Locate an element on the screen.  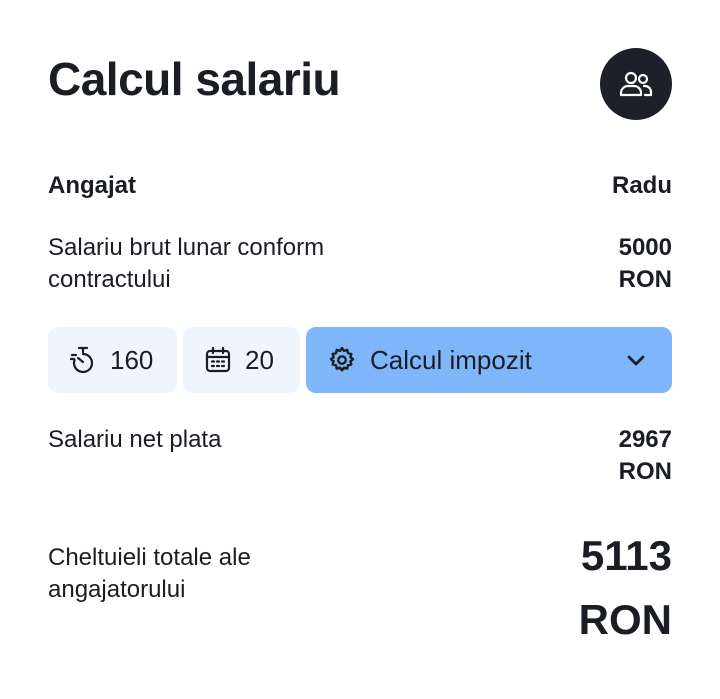
employer-total-currency: RON is located at coordinates (625, 619).